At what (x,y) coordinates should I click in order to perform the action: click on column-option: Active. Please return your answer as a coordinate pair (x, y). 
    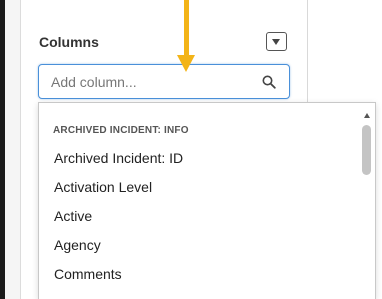
    Looking at the image, I should click on (73, 216).